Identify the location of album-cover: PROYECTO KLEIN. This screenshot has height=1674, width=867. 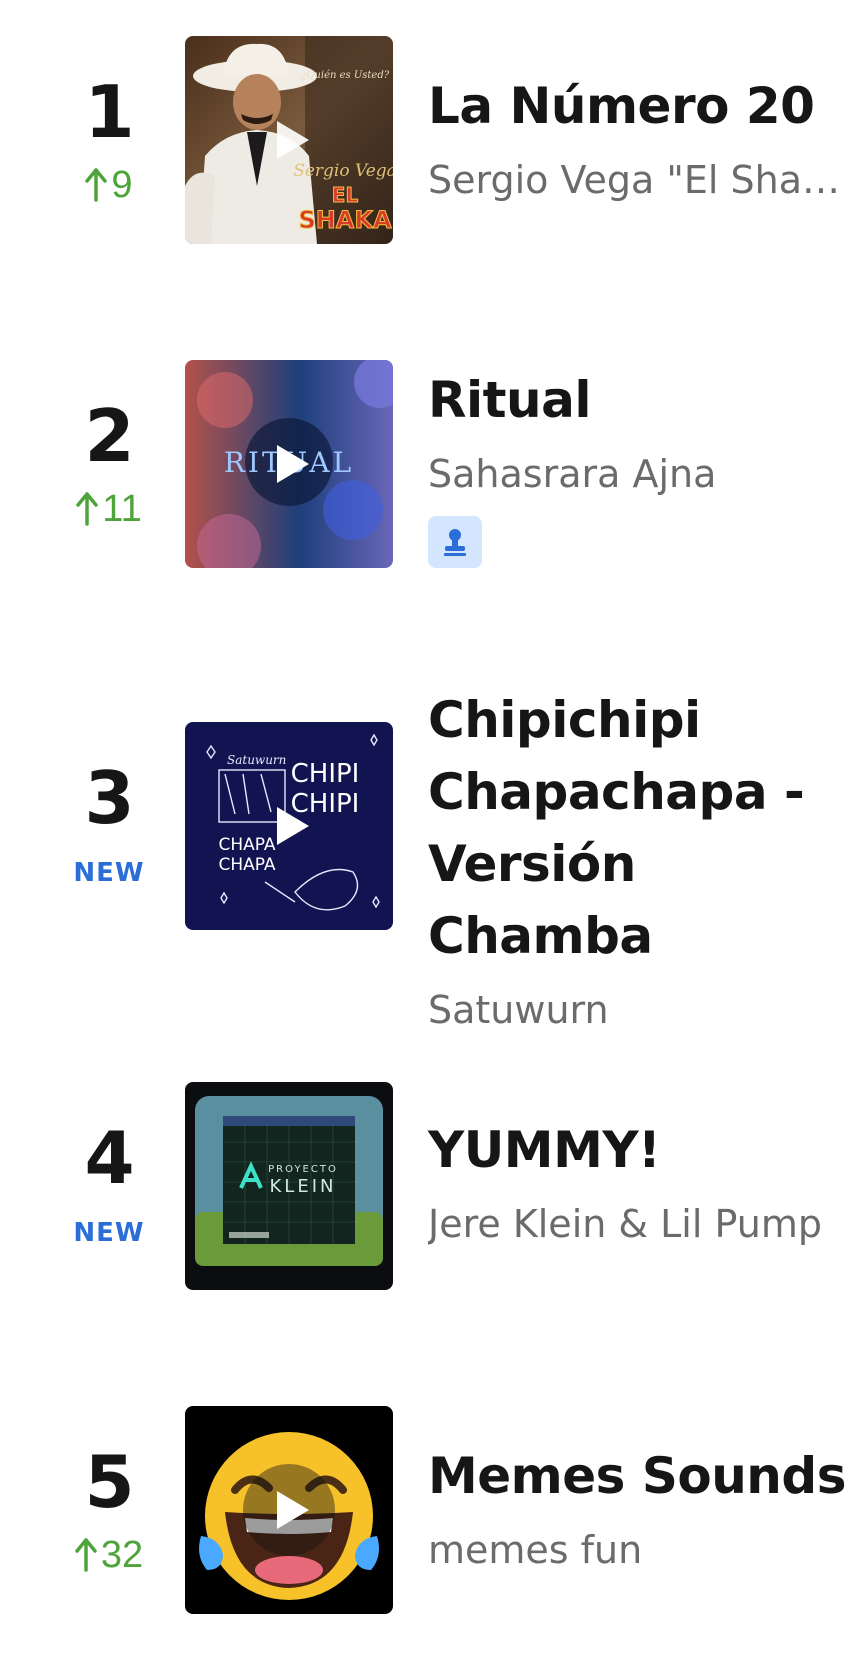
(289, 1186).